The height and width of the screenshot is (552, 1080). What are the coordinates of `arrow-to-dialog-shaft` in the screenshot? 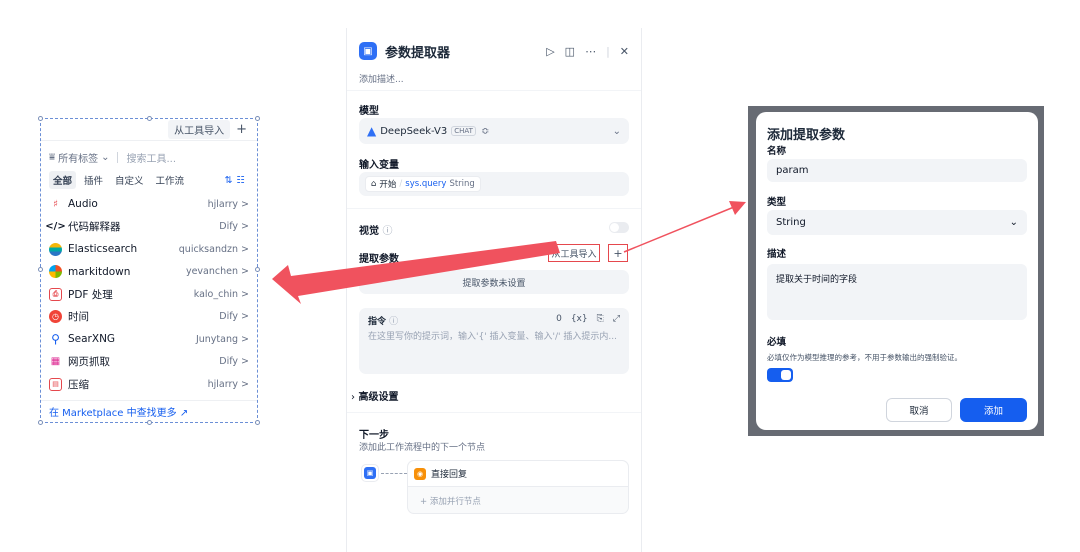 It's located at (679, 229).